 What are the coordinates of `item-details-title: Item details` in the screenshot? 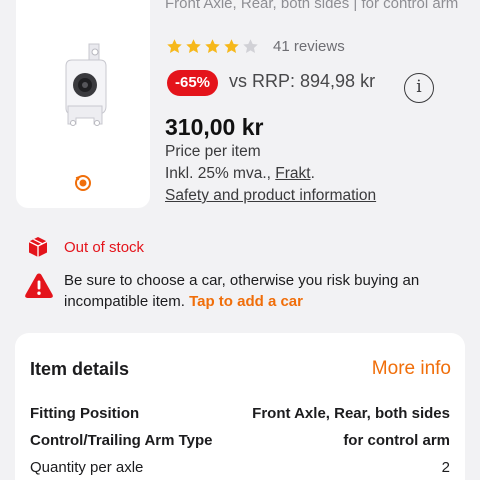 It's located at (80, 369).